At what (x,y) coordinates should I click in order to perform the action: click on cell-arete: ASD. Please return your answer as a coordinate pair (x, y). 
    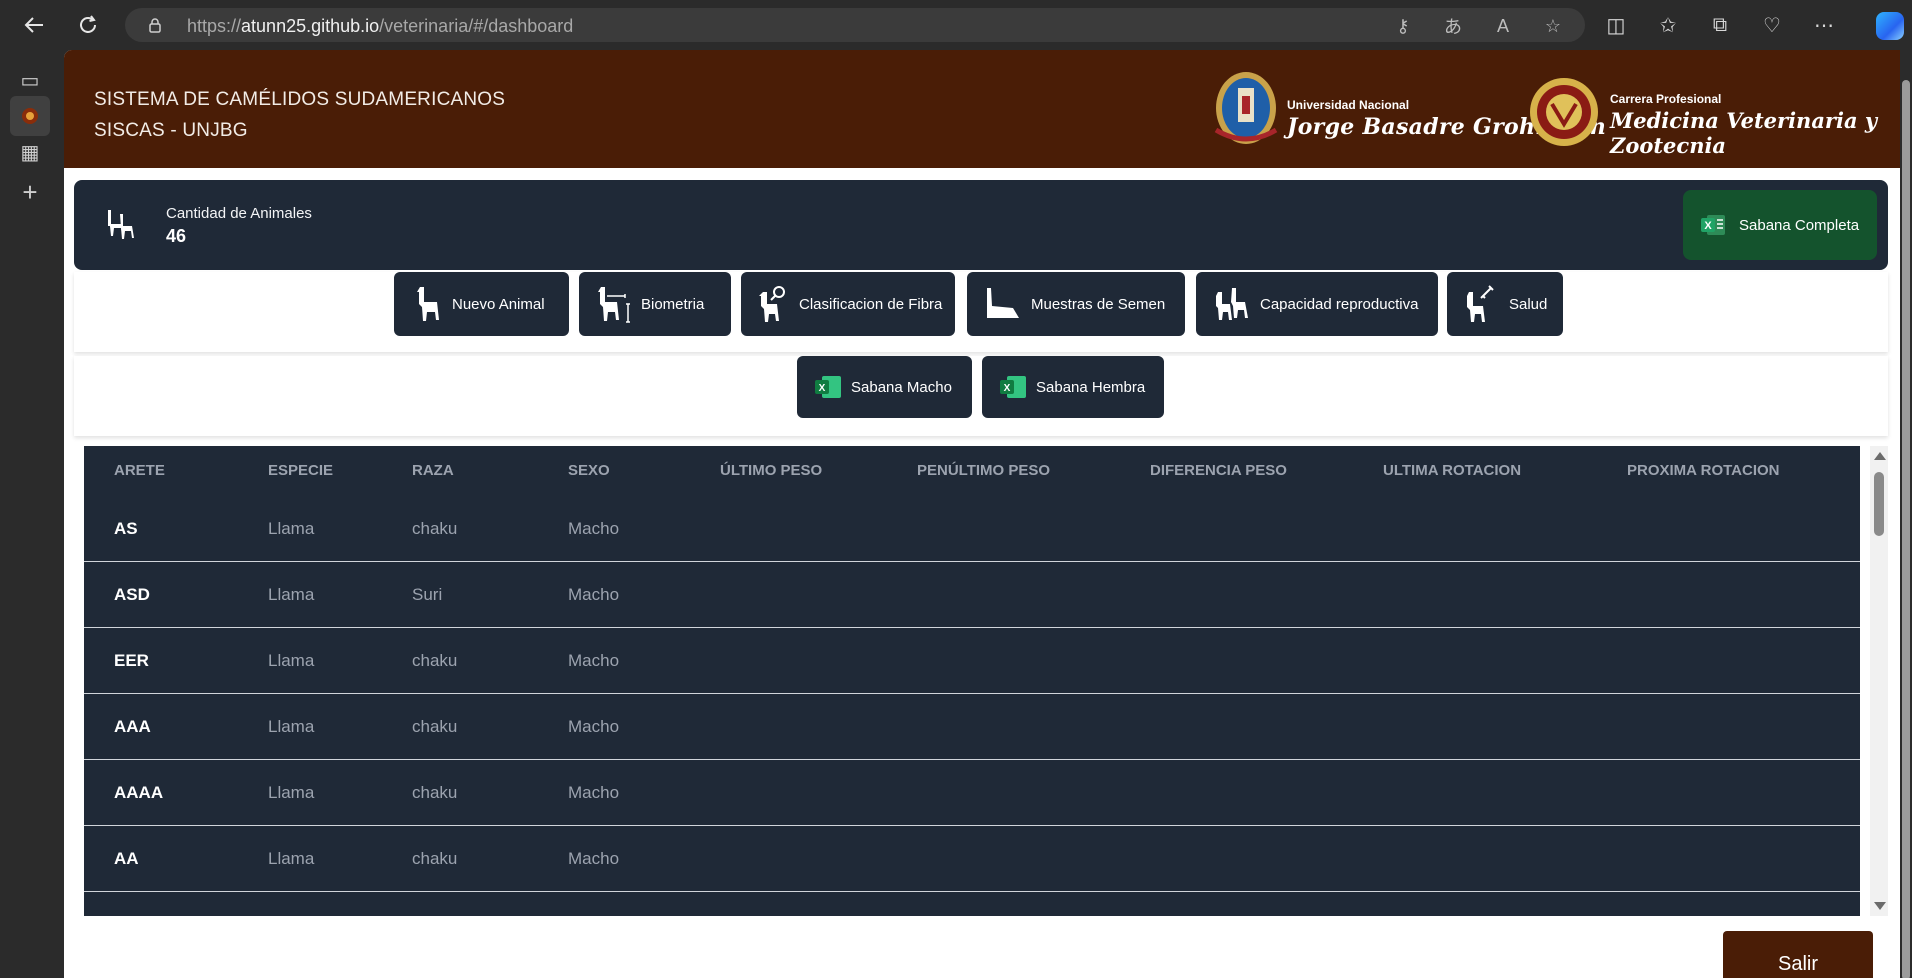
    Looking at the image, I should click on (132, 594).